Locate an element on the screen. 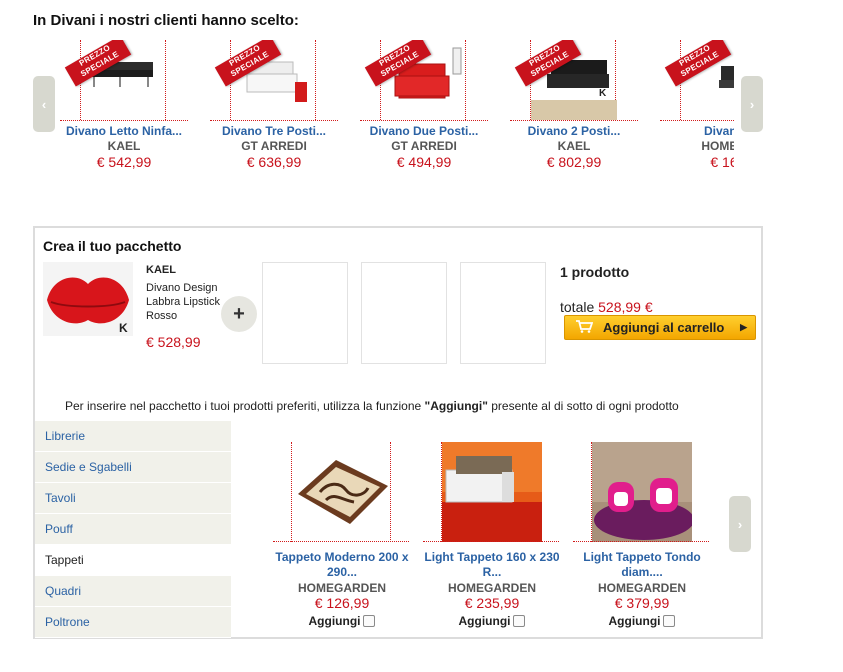  products-next-button: › is located at coordinates (740, 524).